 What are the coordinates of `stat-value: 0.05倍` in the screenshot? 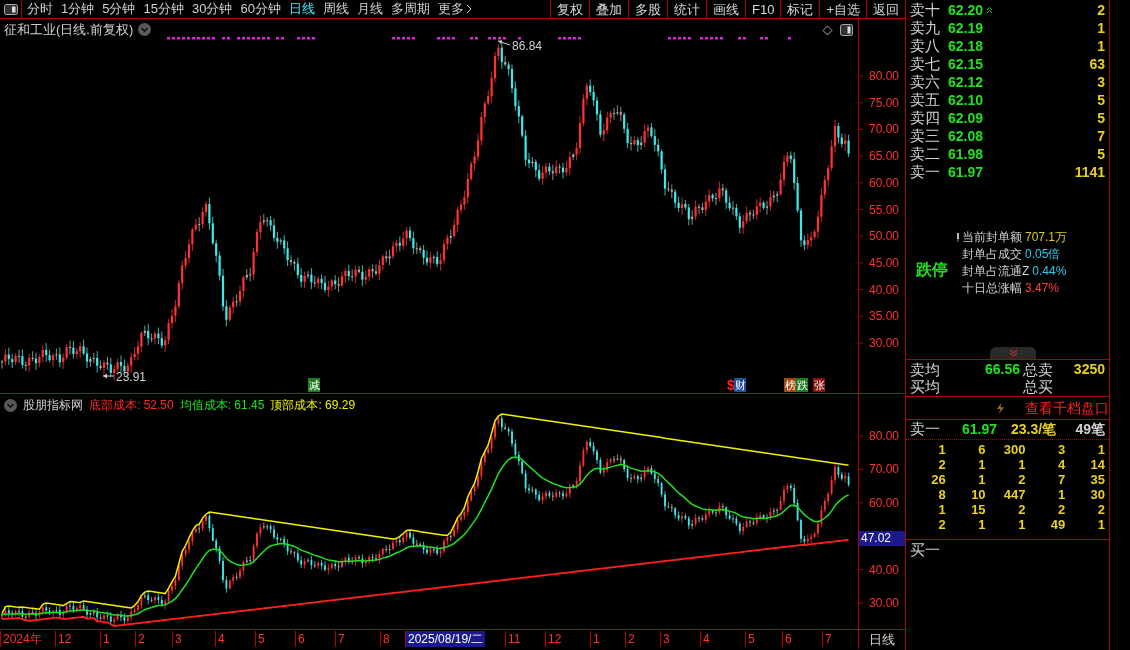 It's located at (1043, 254).